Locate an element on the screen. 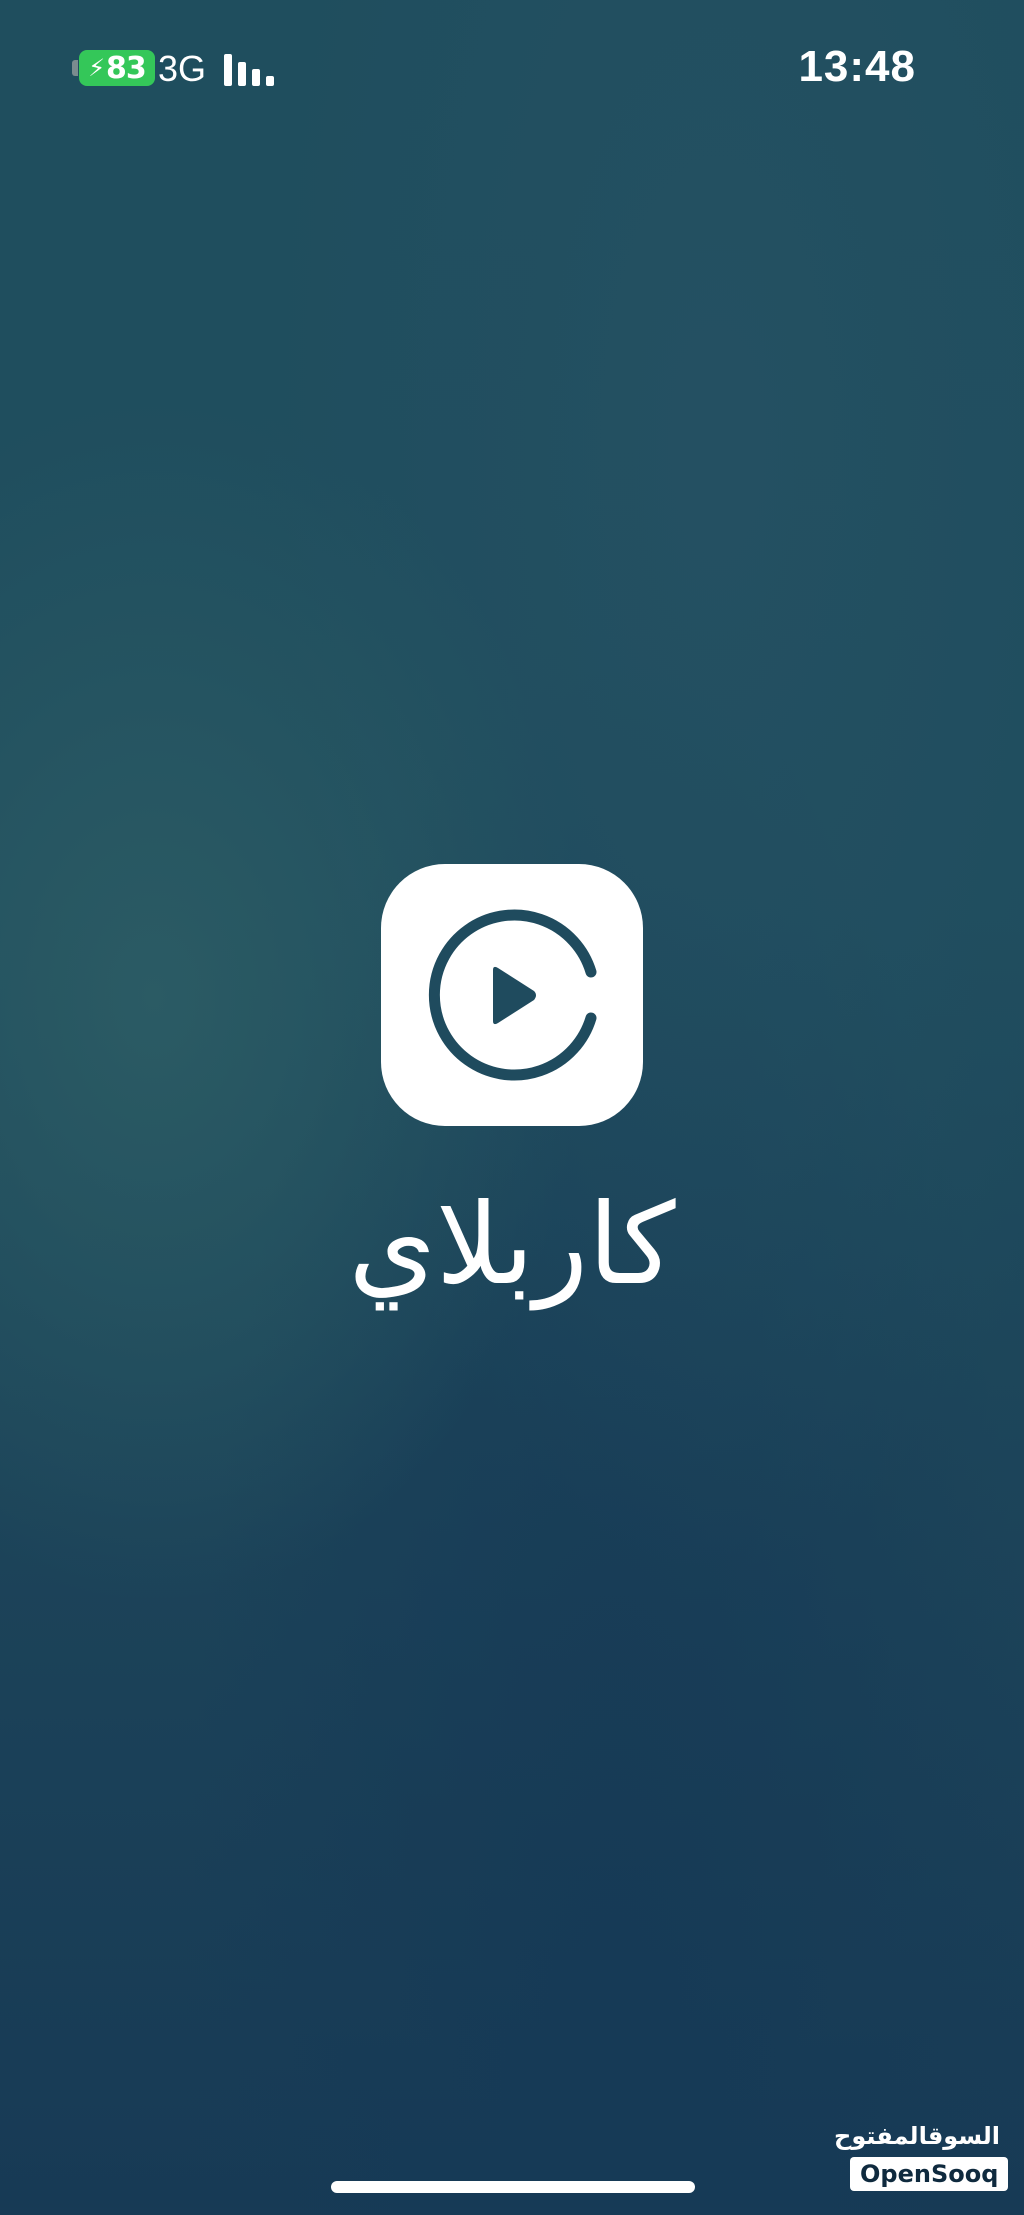 This screenshot has height=2215, width=1024. battery-indicator: ⚡ 83 is located at coordinates (113, 68).